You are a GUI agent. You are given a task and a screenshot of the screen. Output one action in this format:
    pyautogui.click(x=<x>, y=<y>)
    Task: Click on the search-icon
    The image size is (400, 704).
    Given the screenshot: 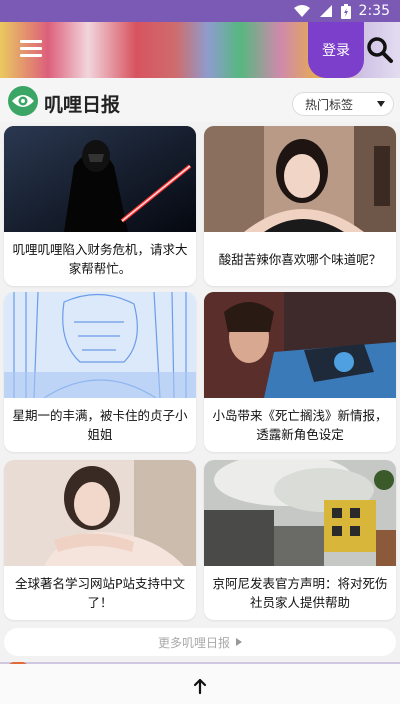 What is the action you would take?
    pyautogui.click(x=380, y=50)
    